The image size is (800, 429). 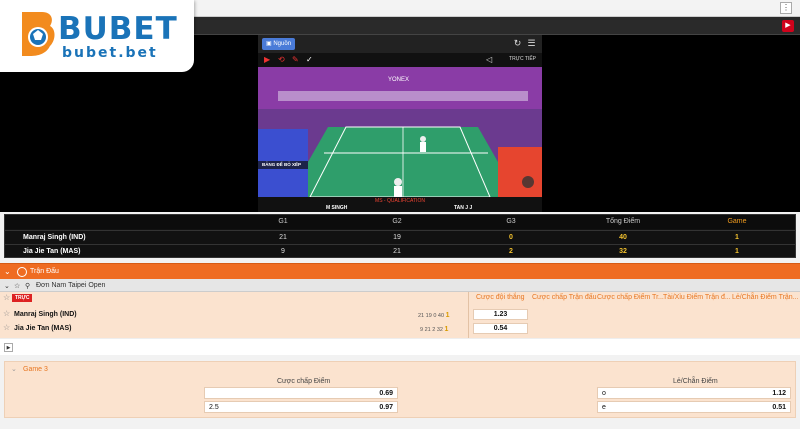 I want to click on score-g3: 2, so click(x=511, y=251).